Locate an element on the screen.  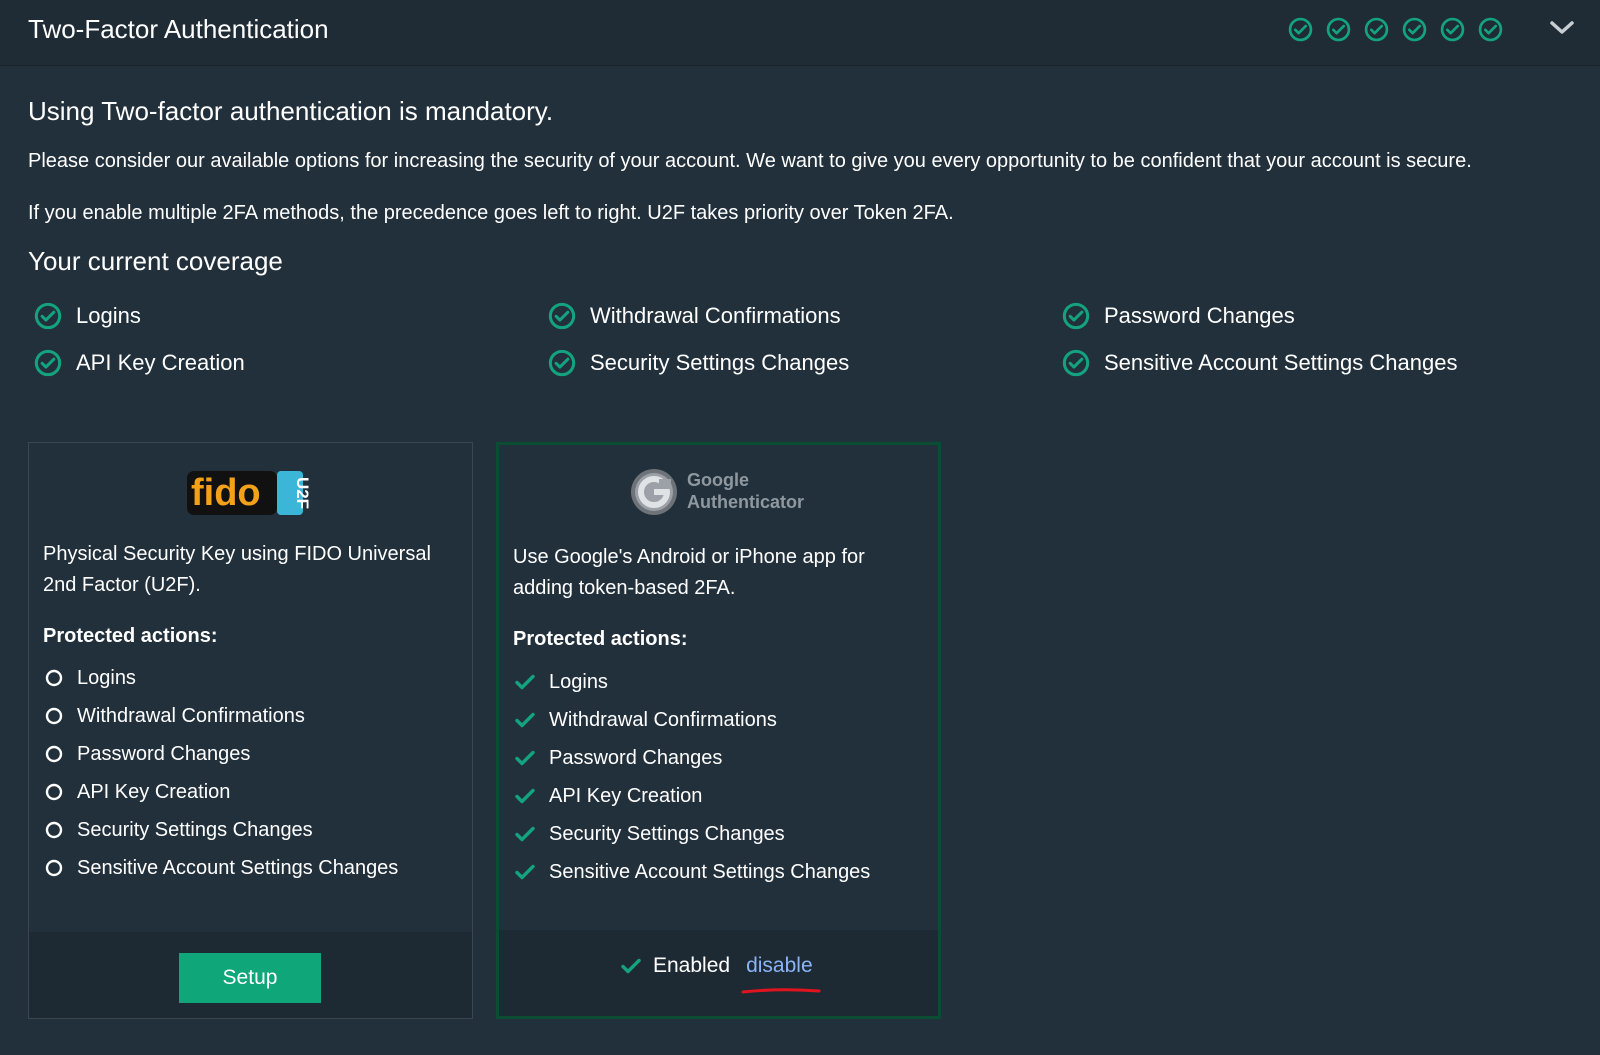
header-status-icons is located at coordinates (1395, 29).